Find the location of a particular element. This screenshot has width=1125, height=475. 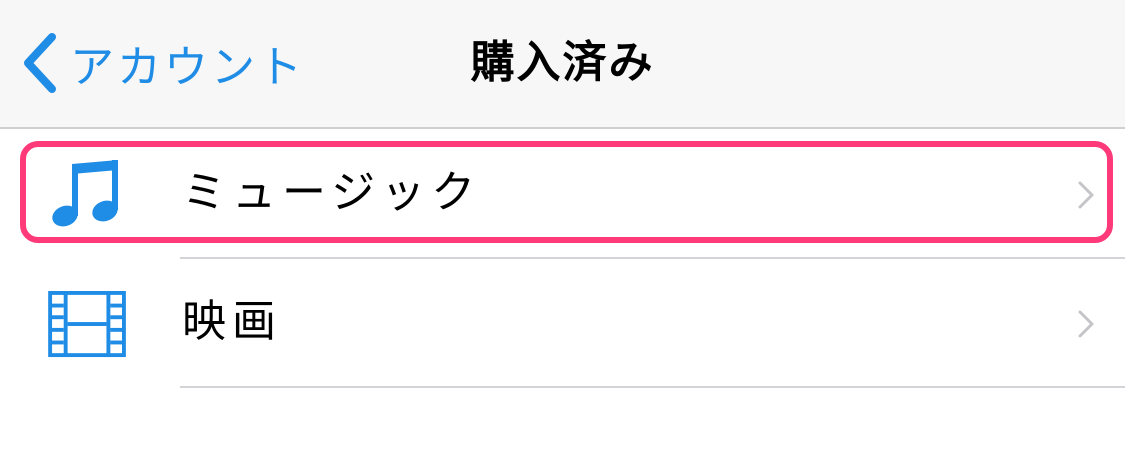

row-separator is located at coordinates (652, 387).